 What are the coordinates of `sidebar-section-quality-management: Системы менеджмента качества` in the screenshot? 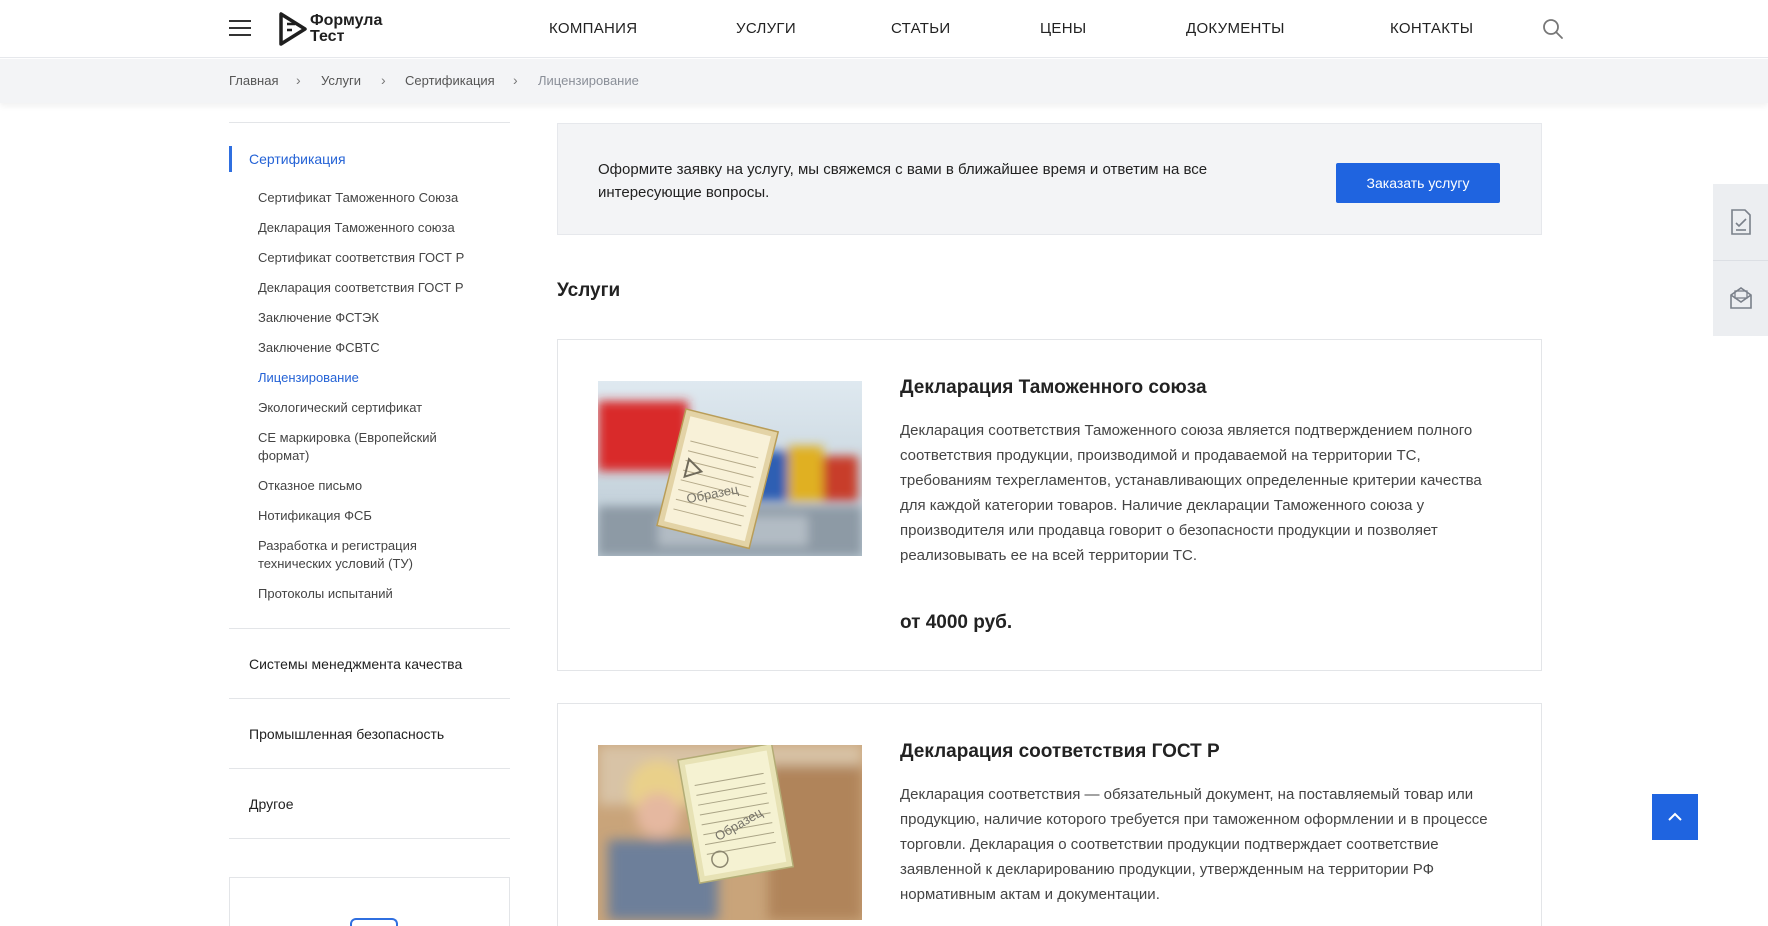 It's located at (355, 664).